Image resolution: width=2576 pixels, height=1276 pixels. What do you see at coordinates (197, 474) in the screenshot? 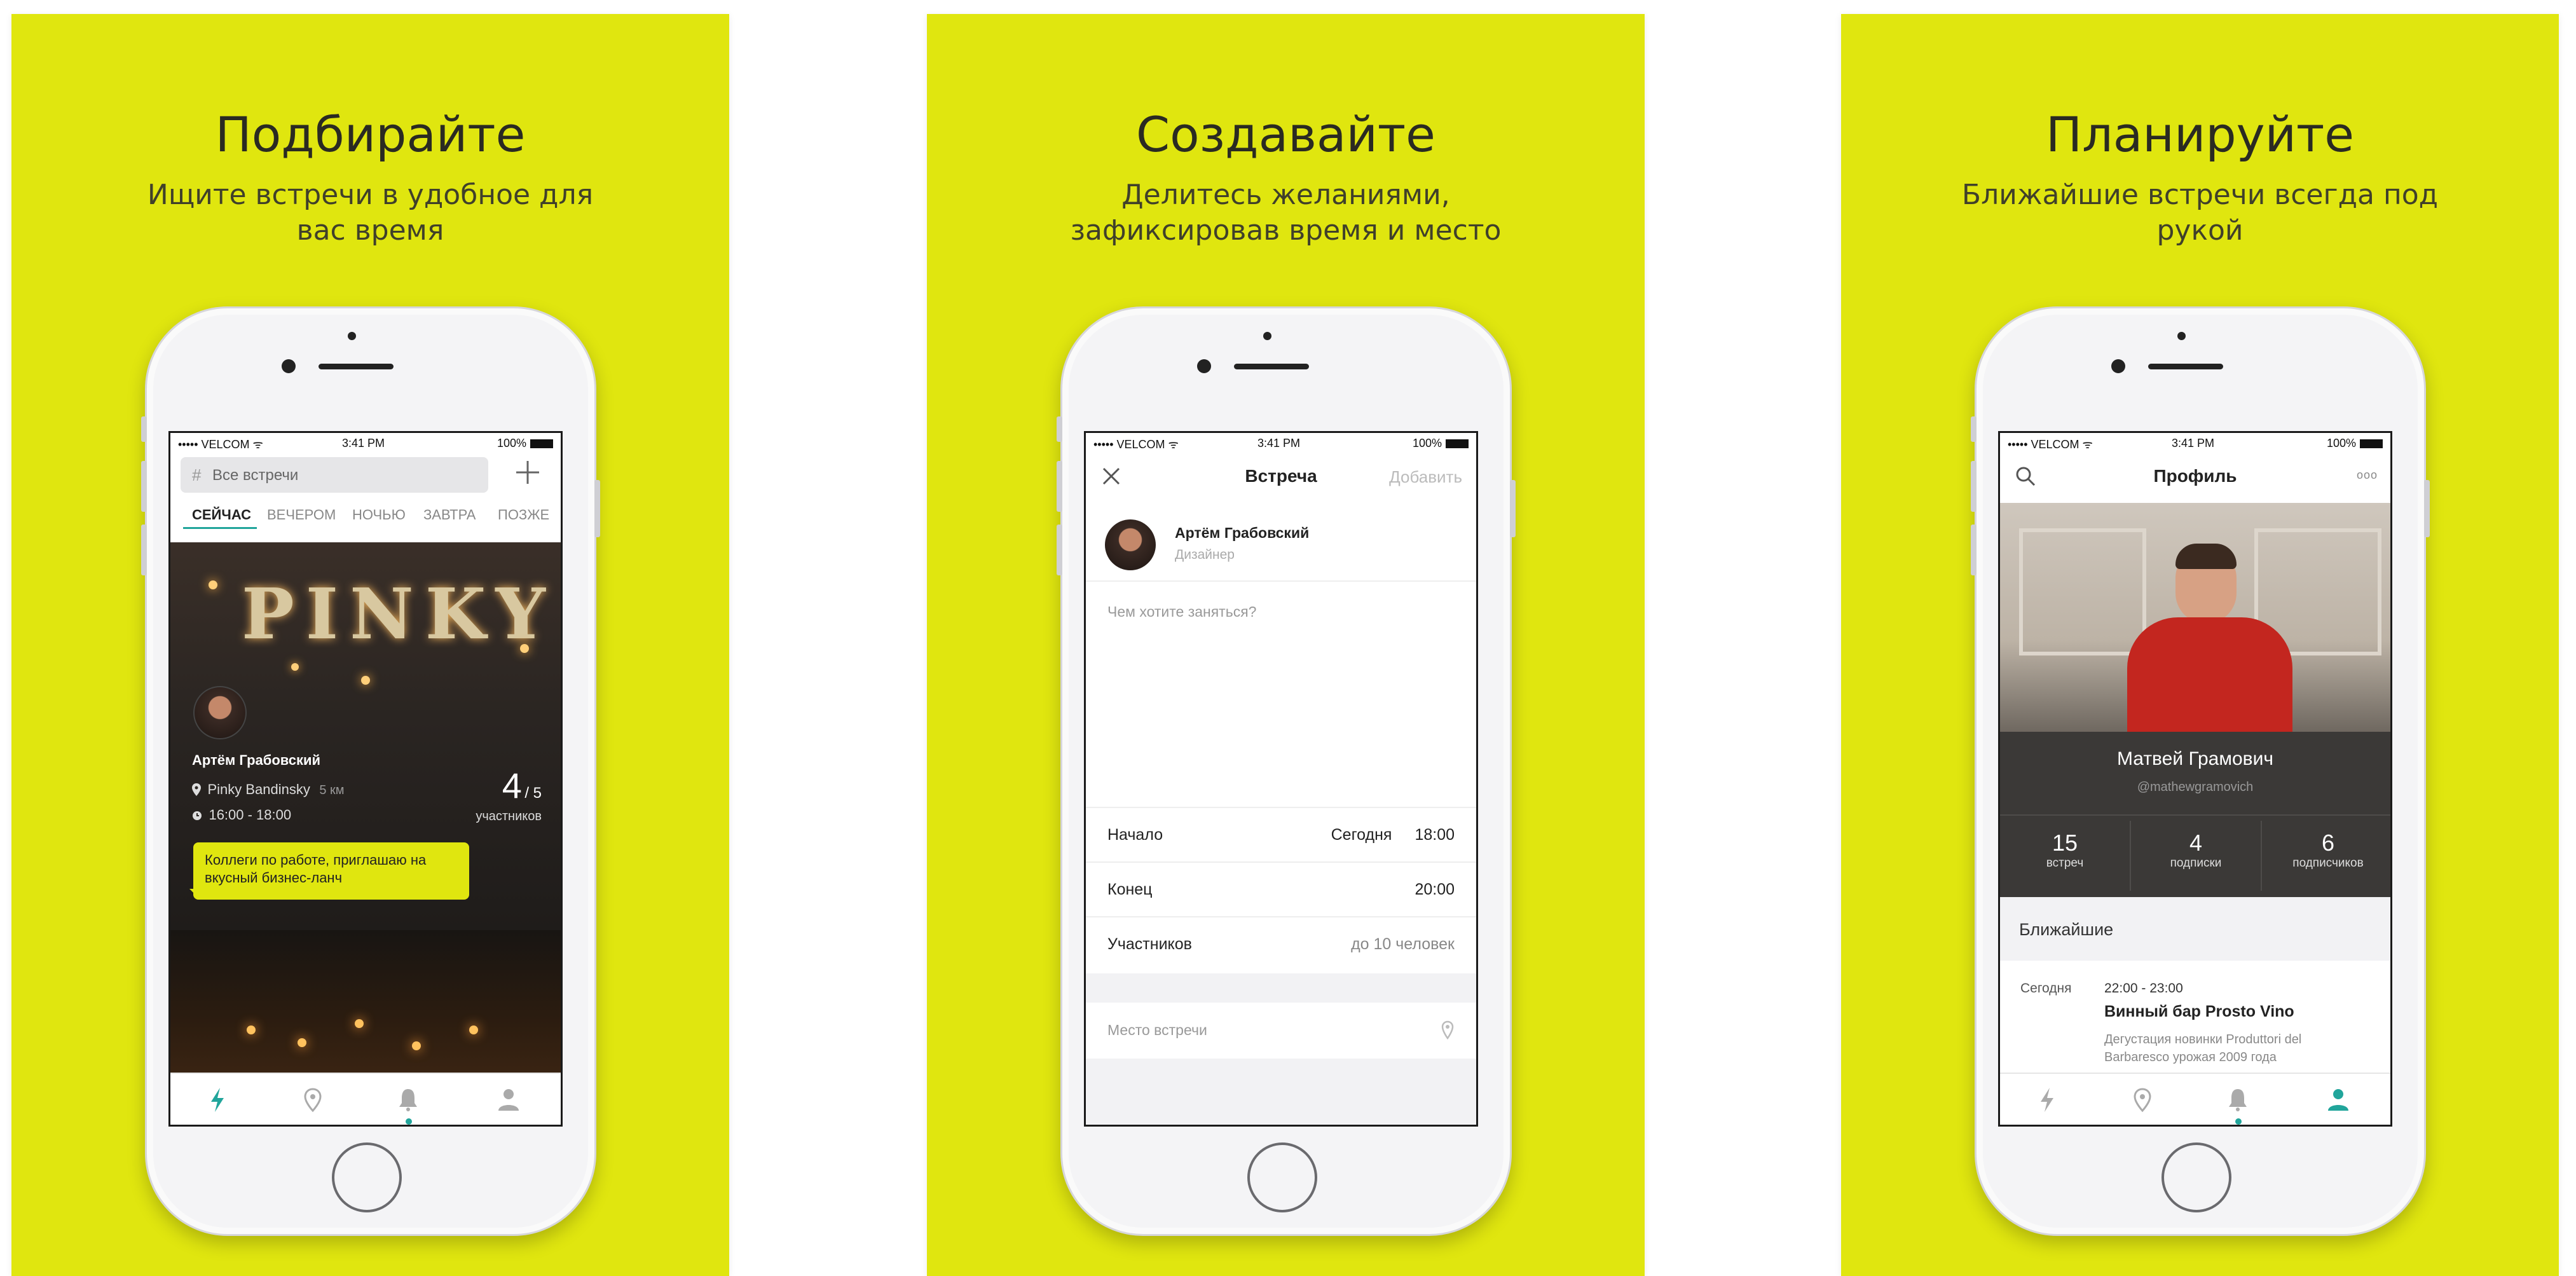
I see `hashtag-icon: #` at bounding box center [197, 474].